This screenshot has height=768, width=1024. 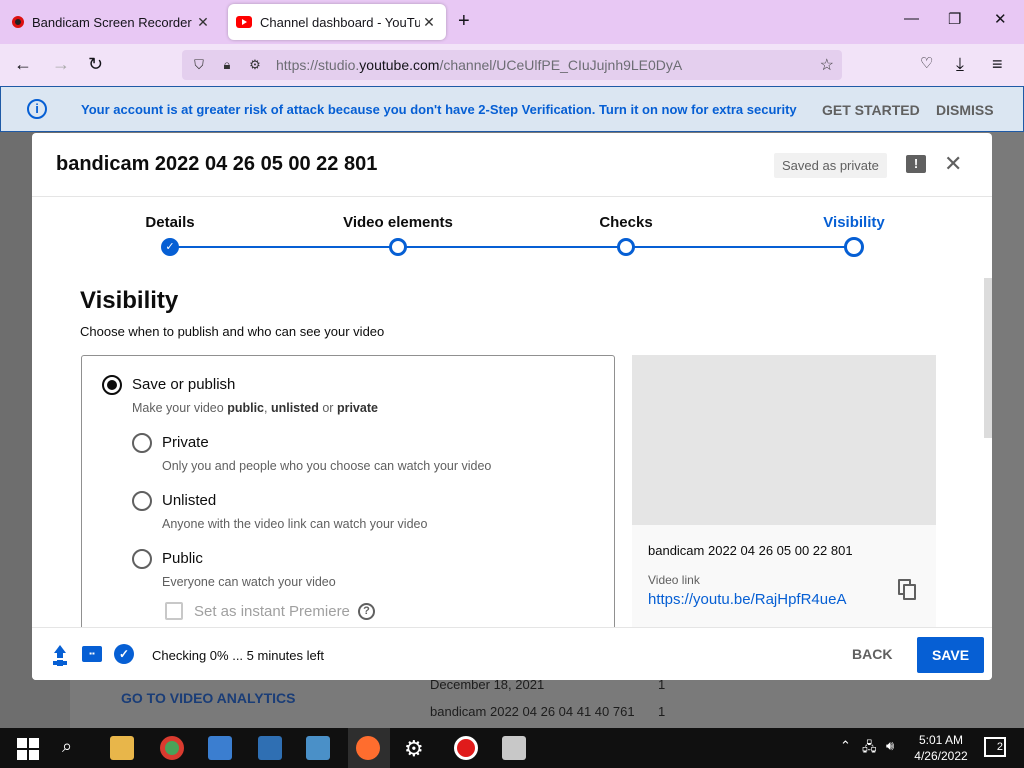 I want to click on saved-status-badge: Saved as private, so click(x=830, y=165).